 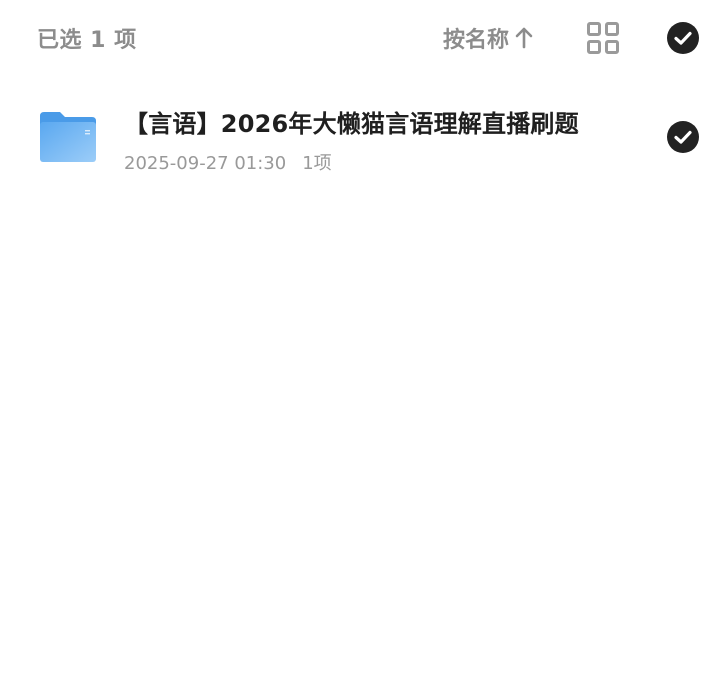 I want to click on arrow-up-icon, so click(x=524, y=38).